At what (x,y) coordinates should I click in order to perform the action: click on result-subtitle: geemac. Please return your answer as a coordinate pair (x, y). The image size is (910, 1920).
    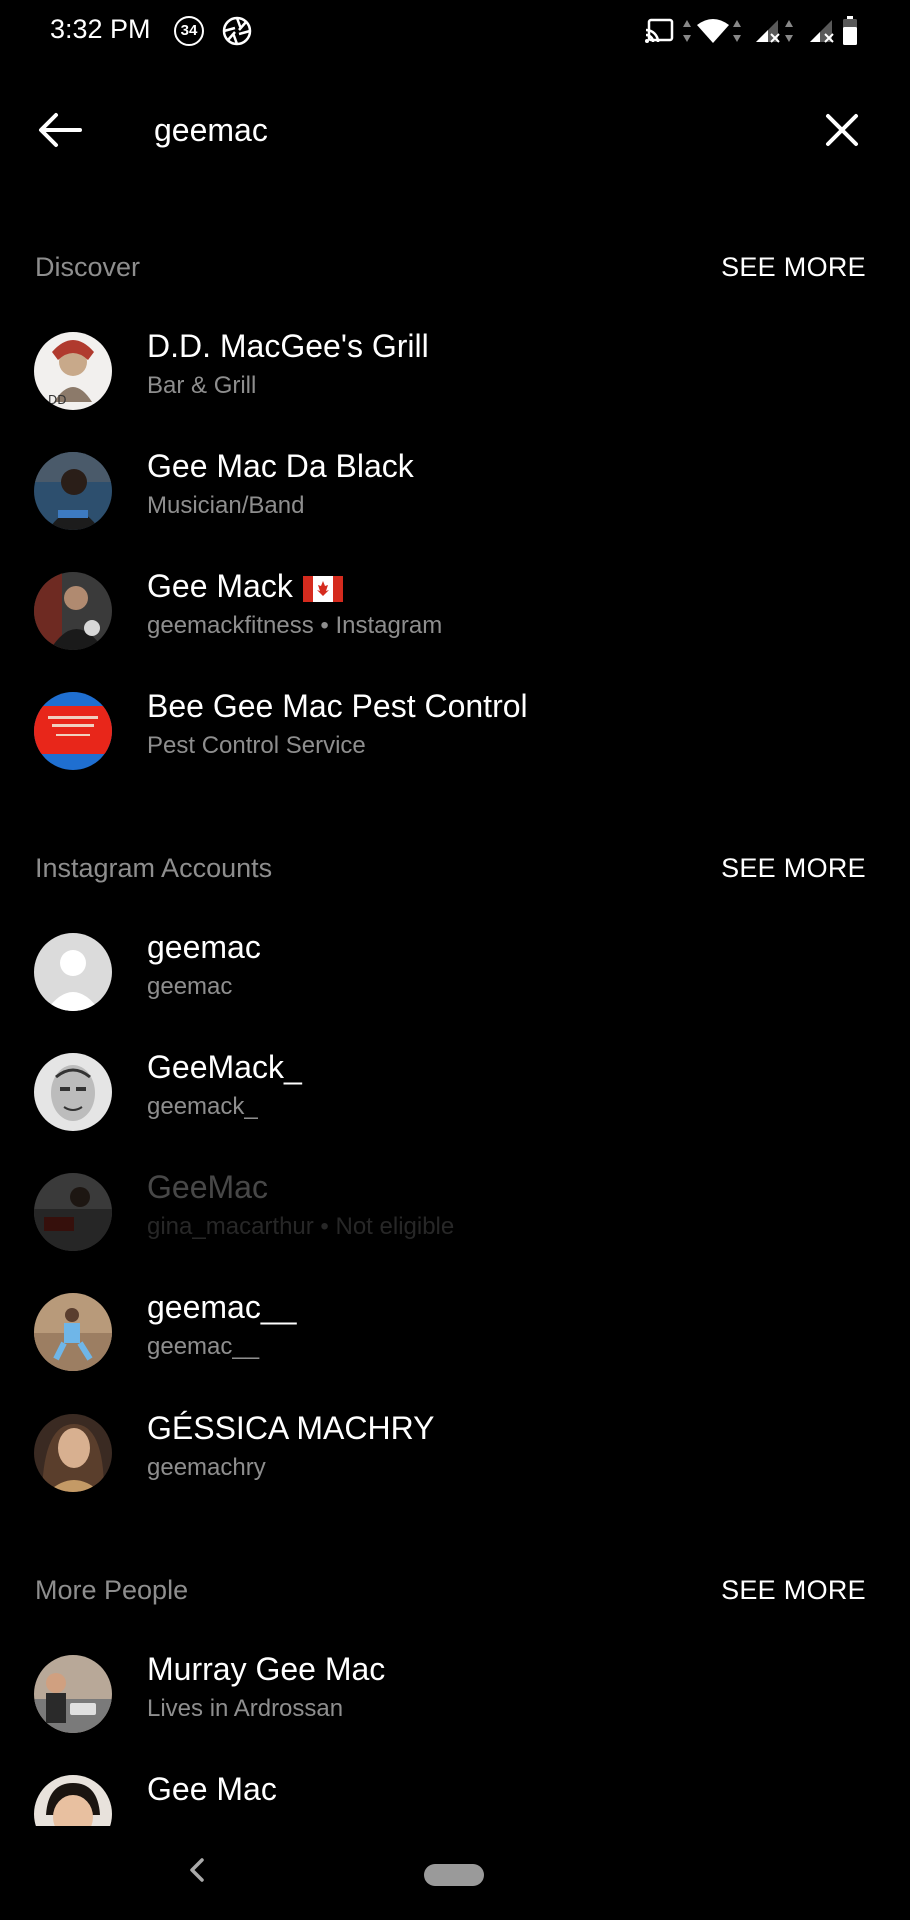
    Looking at the image, I should click on (190, 986).